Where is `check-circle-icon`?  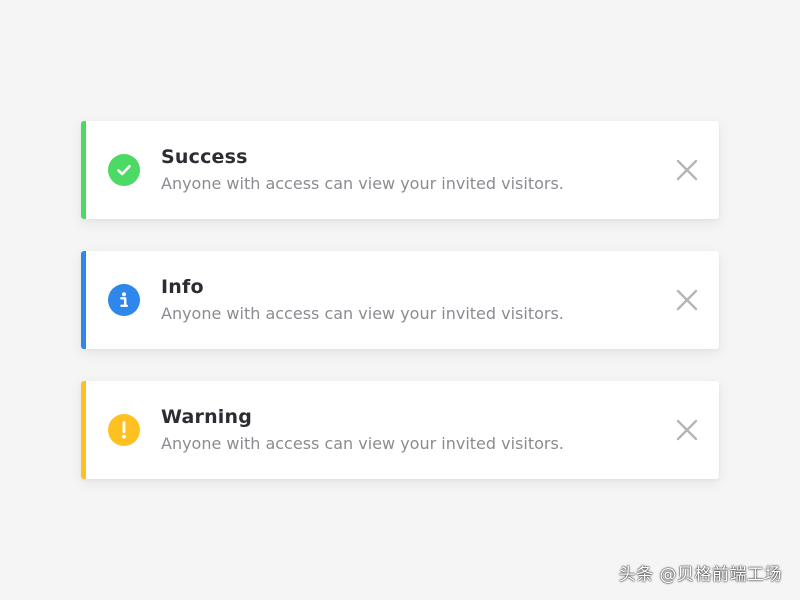 check-circle-icon is located at coordinates (124, 170).